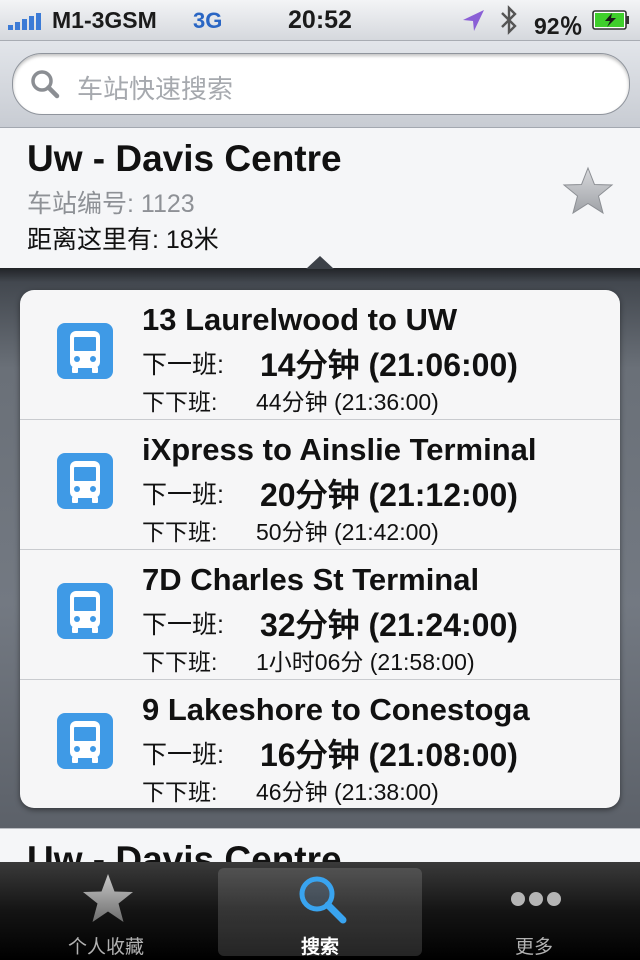  Describe the element at coordinates (473, 20) in the screenshot. I see `location-arrow-icon` at that location.